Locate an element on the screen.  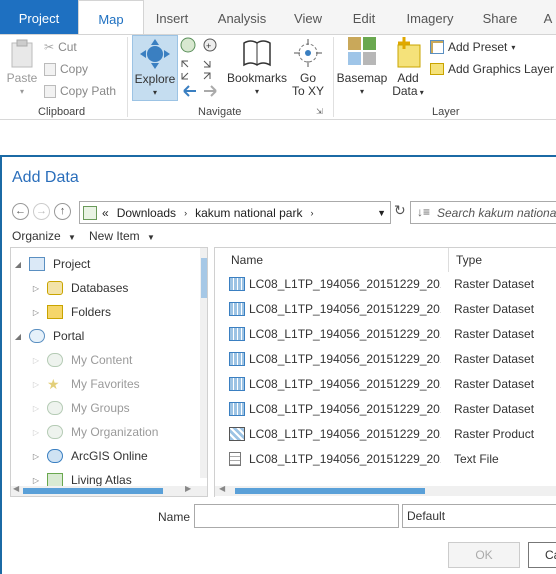
up-button: ↑ is located at coordinates (62, 211).